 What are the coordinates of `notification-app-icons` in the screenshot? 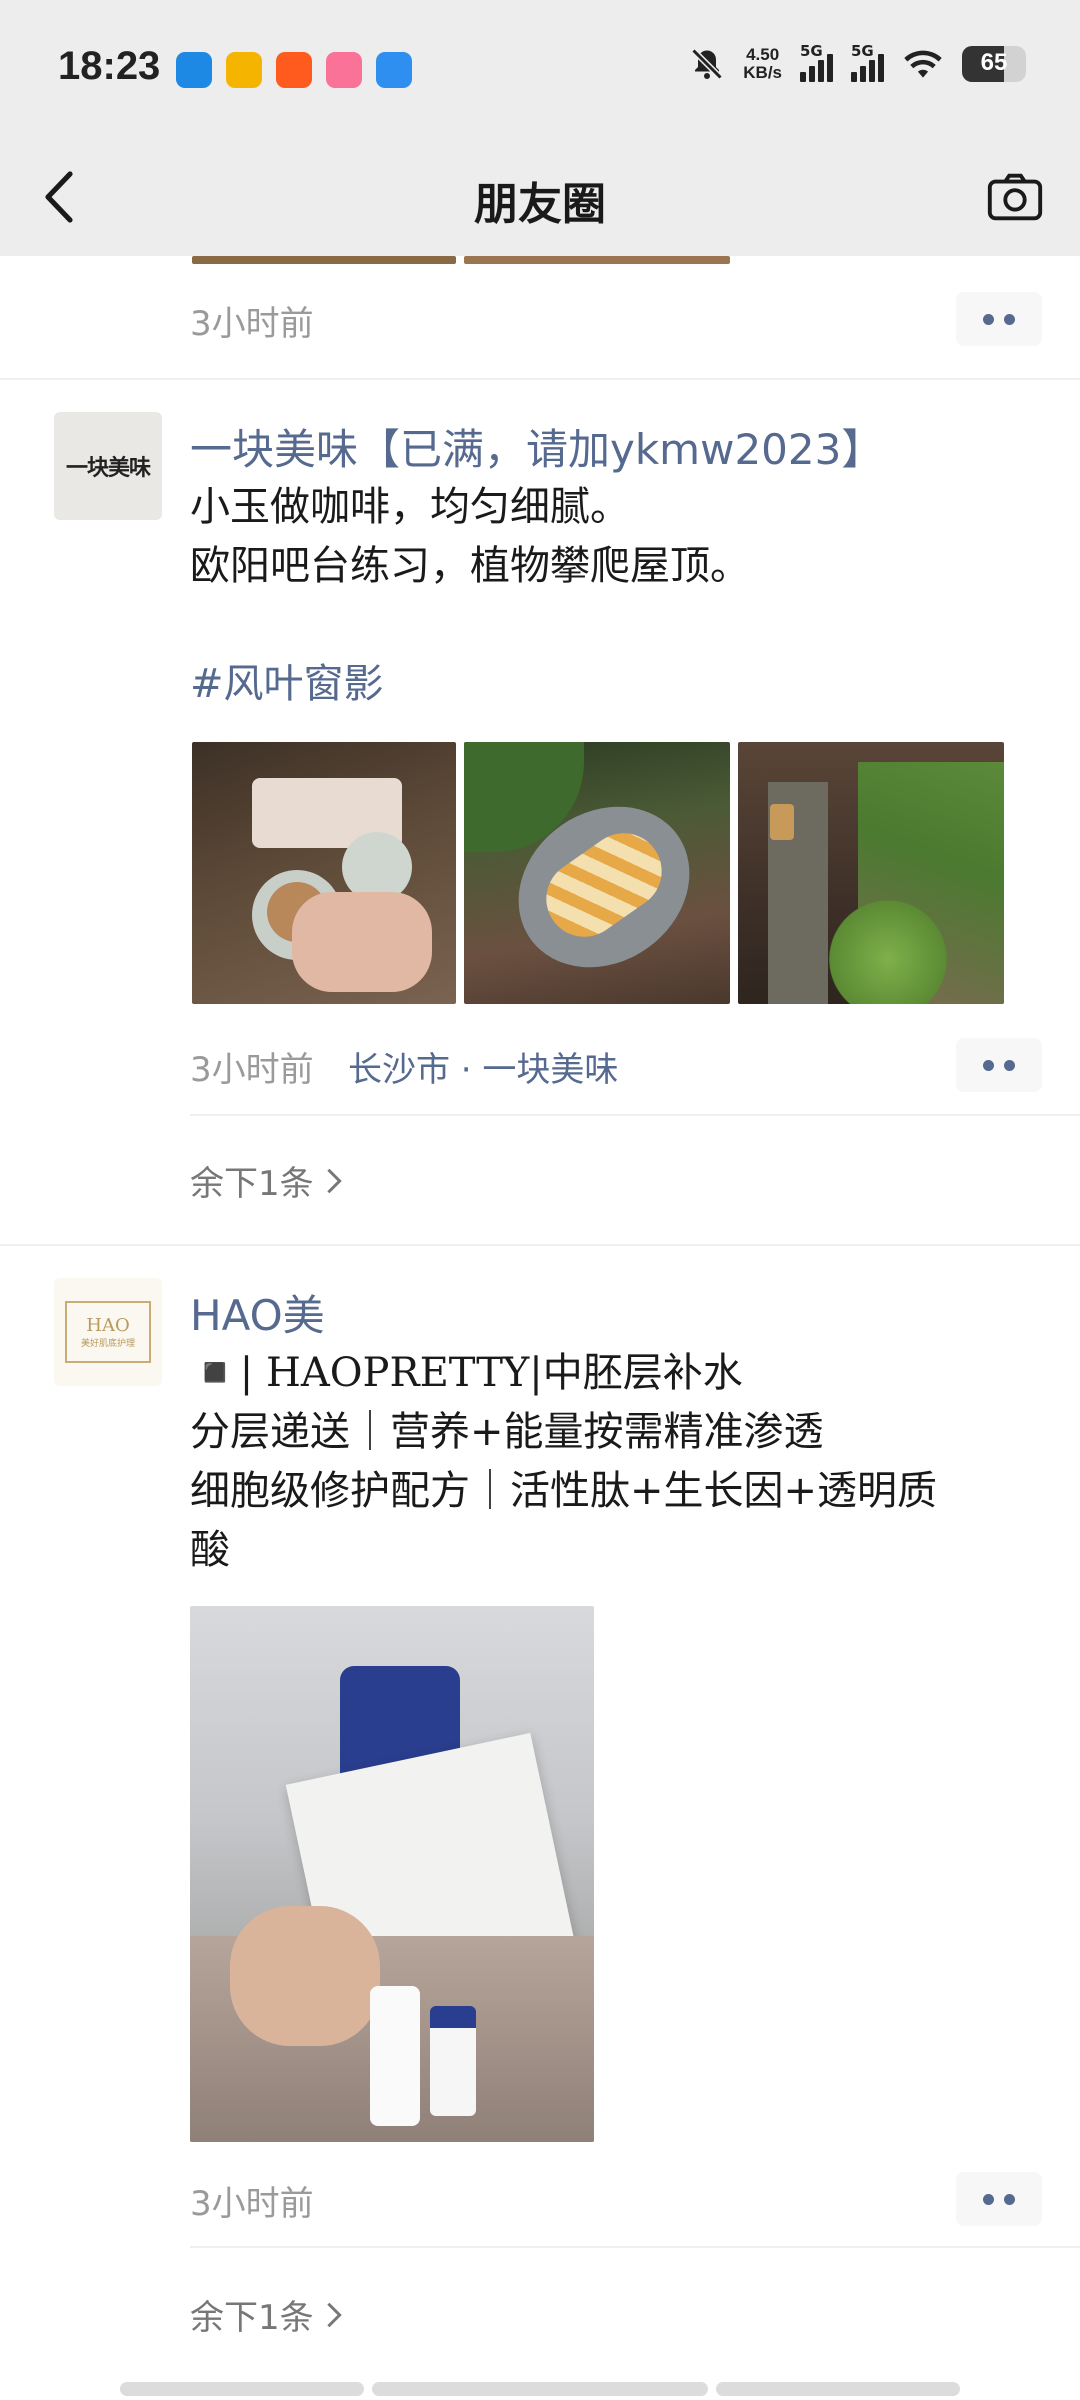 It's located at (294, 70).